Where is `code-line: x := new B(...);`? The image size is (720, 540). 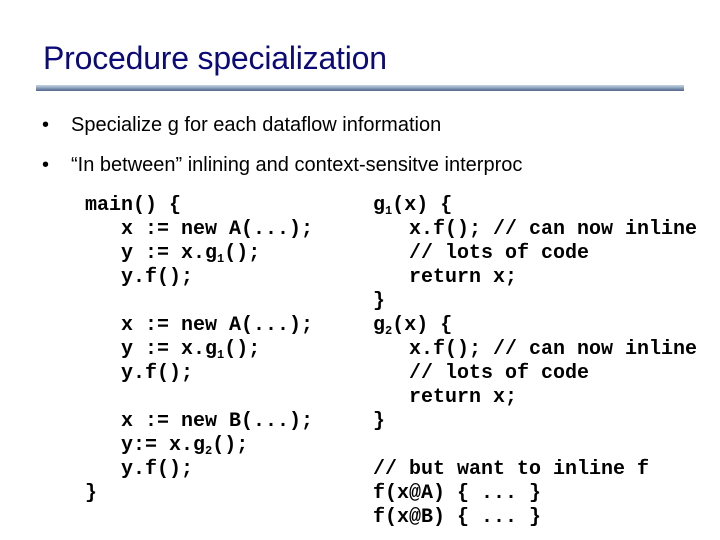
code-line: x := new B(...); is located at coordinates (199, 422).